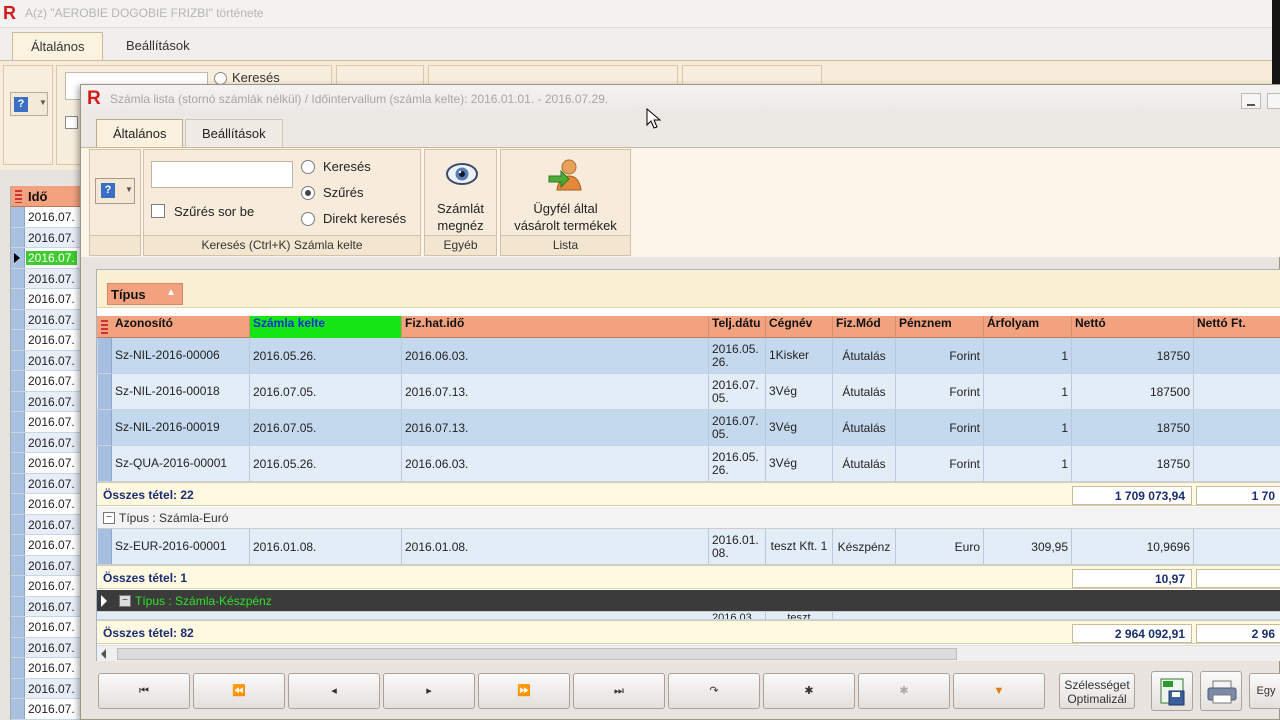 The image size is (1280, 720). Describe the element at coordinates (524, 691) in the screenshot. I see `next-page-button: ⏩` at that location.